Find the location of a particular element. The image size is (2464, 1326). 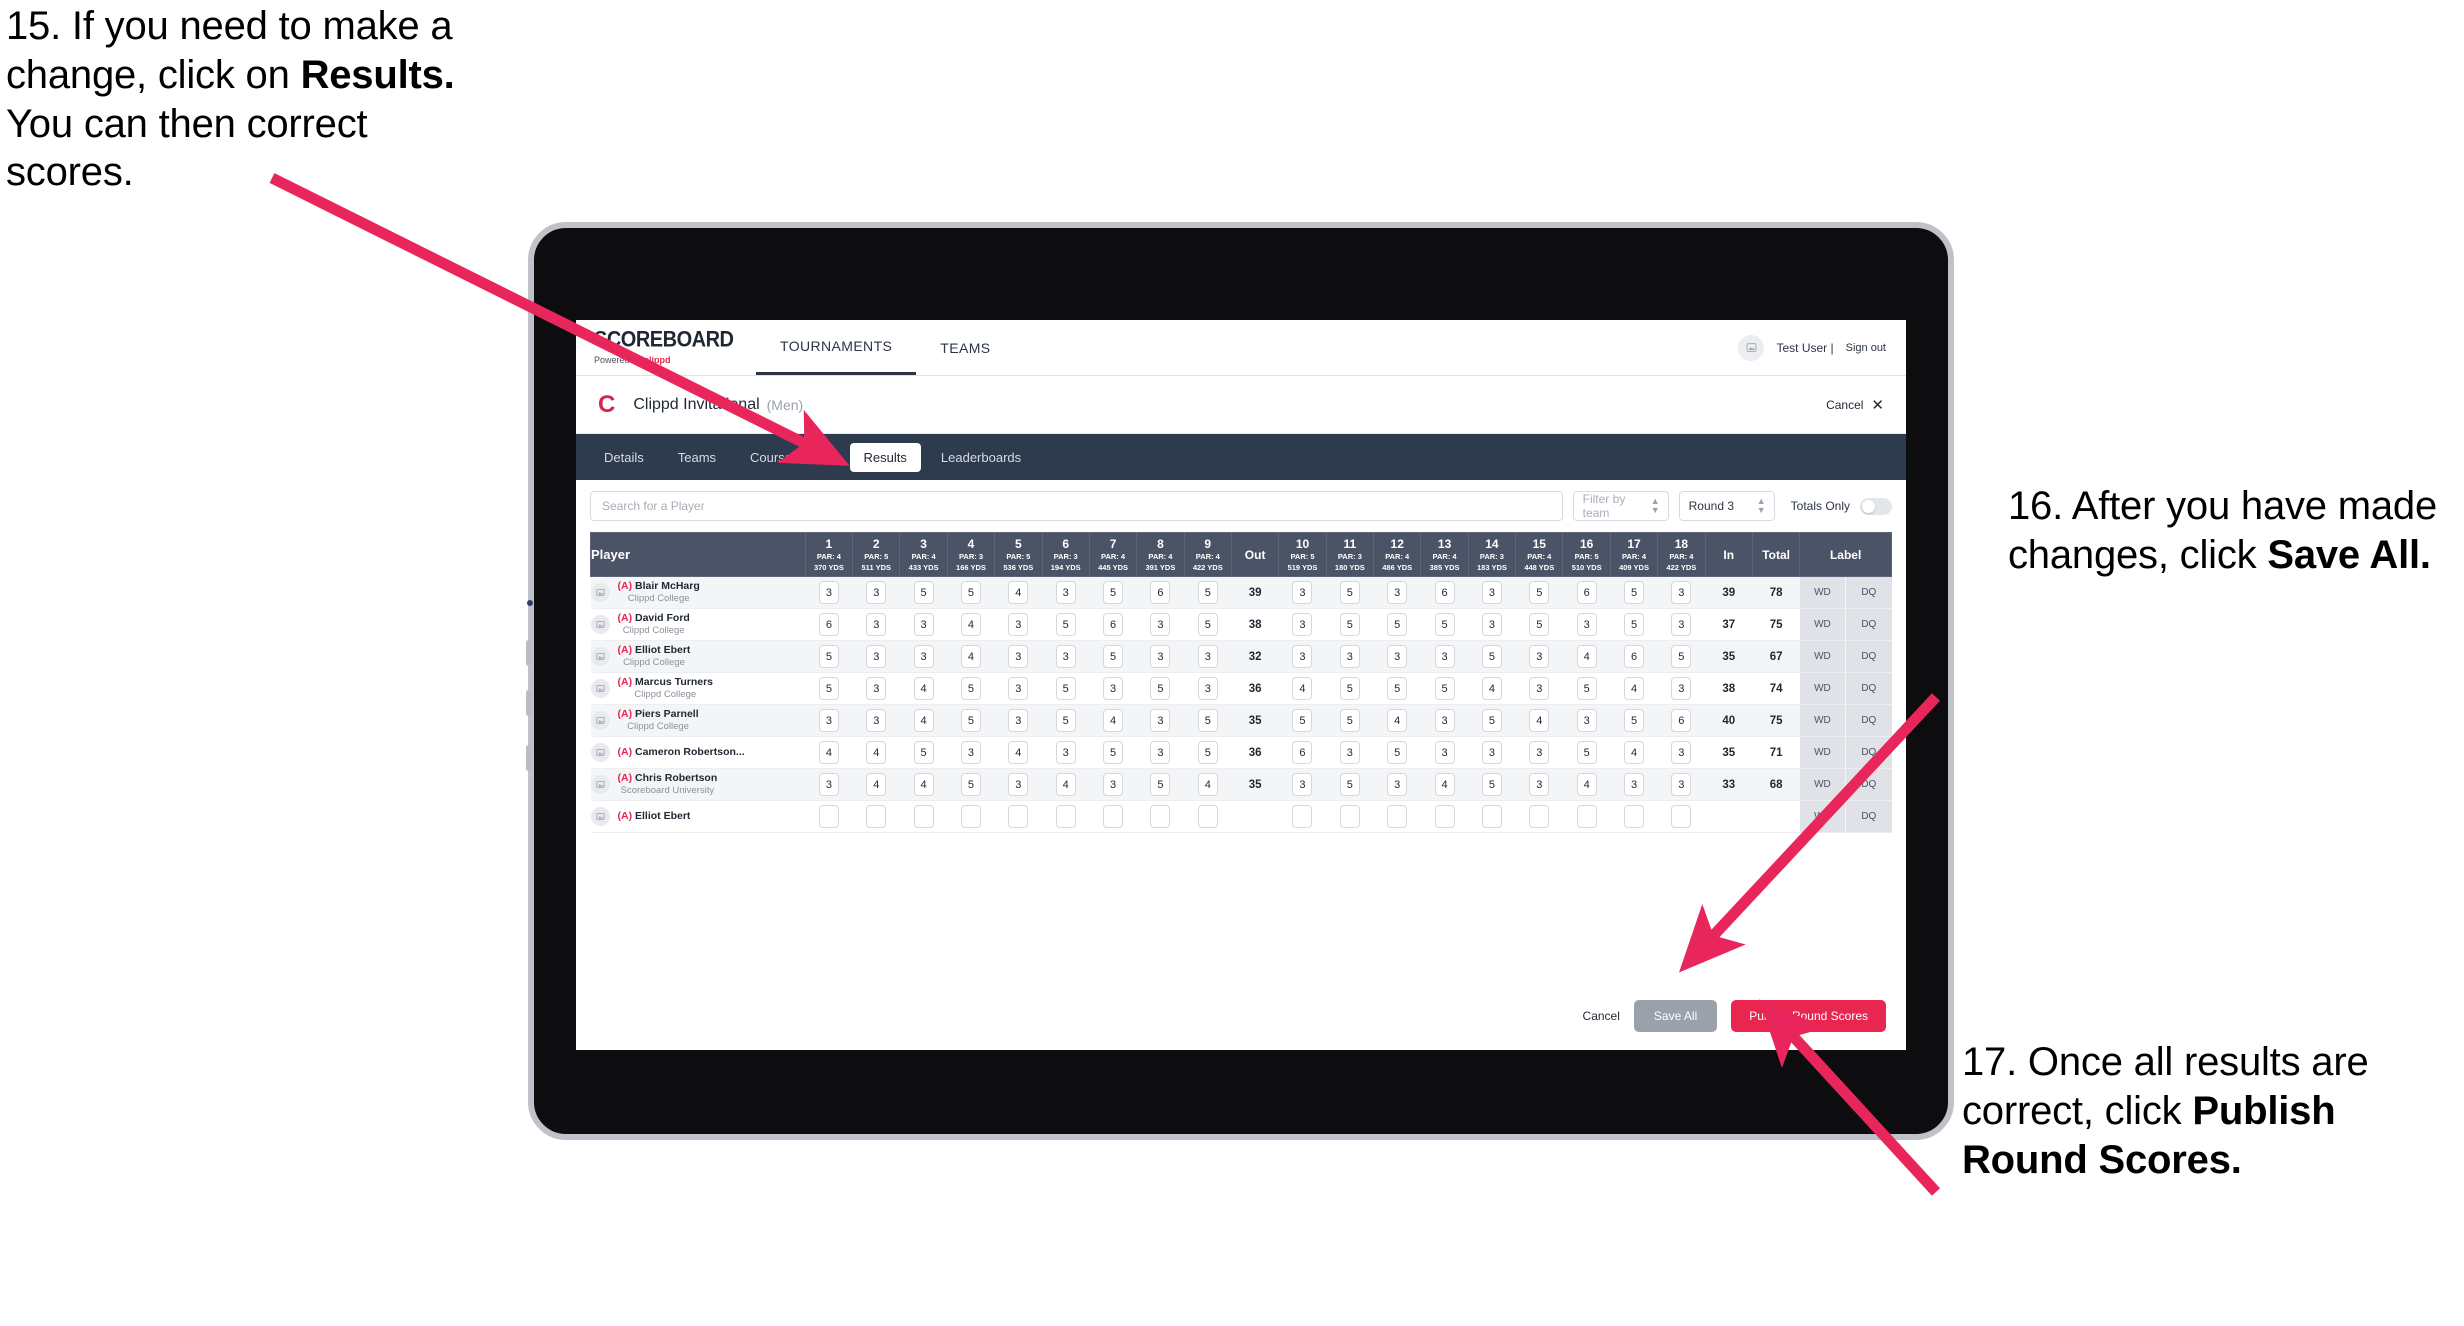

score-cell-hole-11: 3 is located at coordinates (1350, 752).